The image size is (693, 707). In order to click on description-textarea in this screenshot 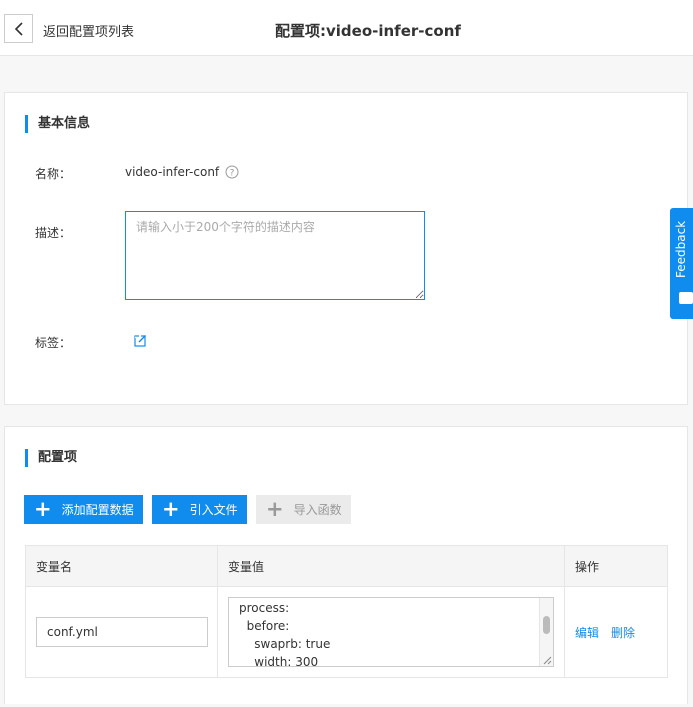, I will do `click(275, 255)`.